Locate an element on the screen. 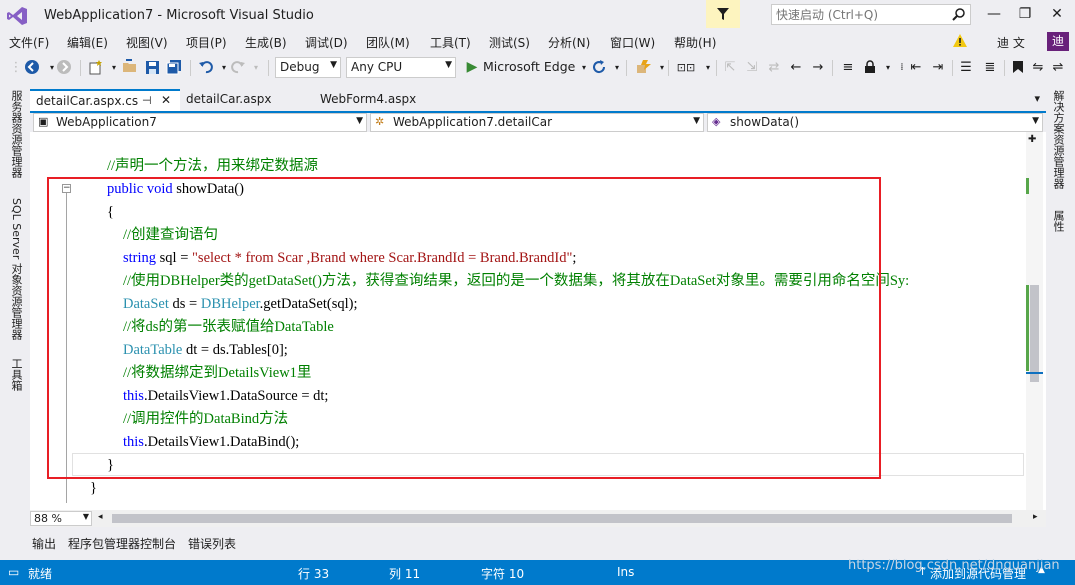 This screenshot has width=1075, height=585. format-document-icon: ☰ is located at coordinates (966, 67).